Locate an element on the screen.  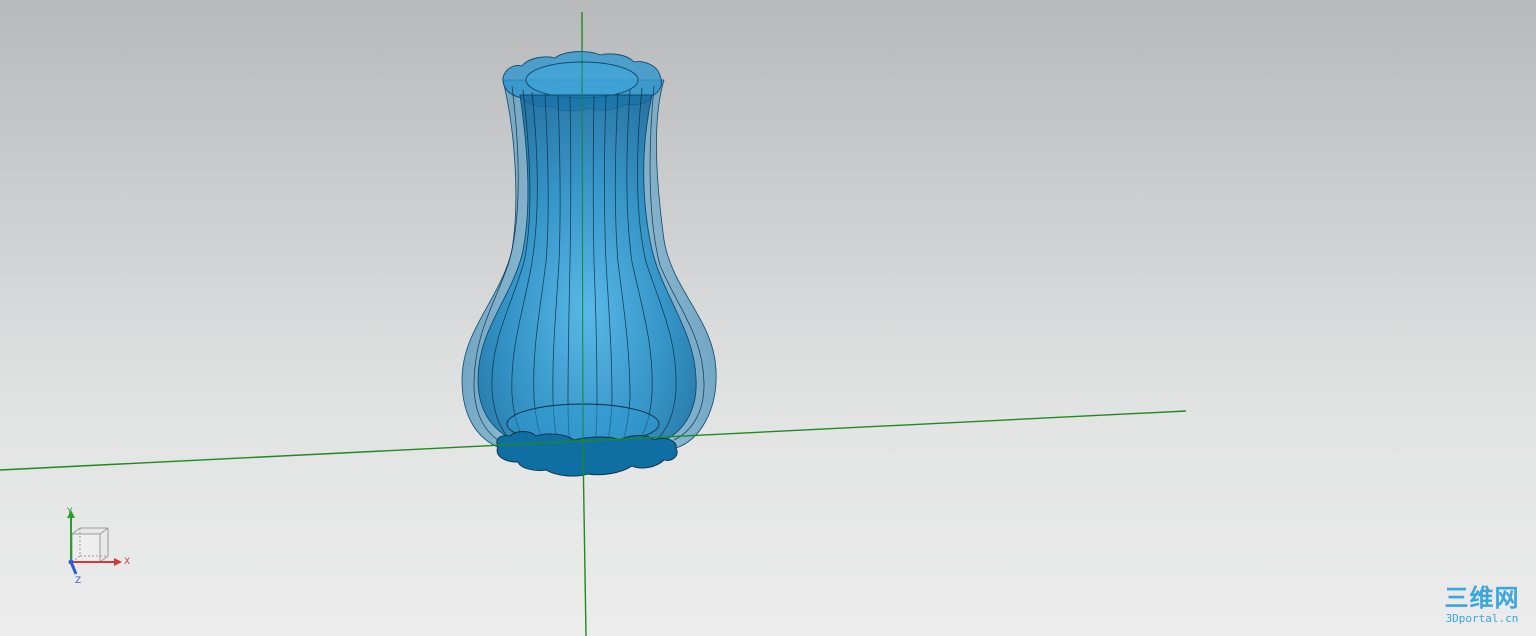
triad-y-label: Y is located at coordinates (70, 512).